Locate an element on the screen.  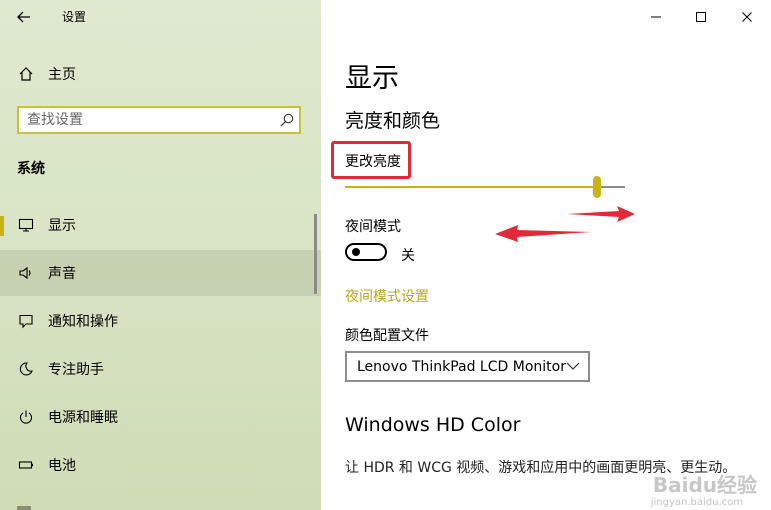
back-button is located at coordinates (24, 17).